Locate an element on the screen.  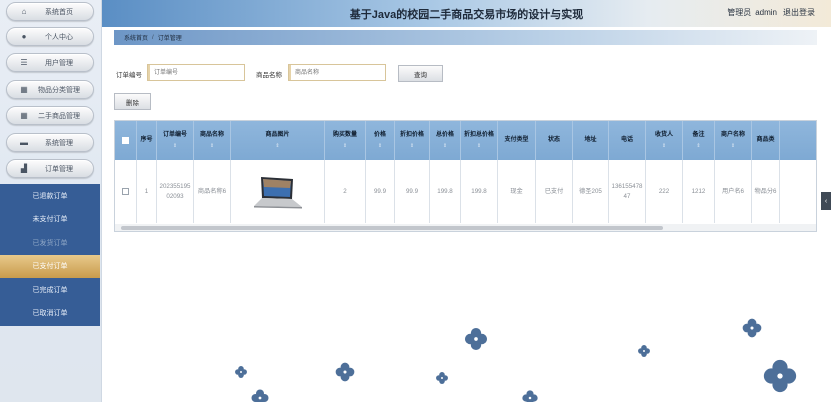
cell-text: 商品名称6 is located at coordinates (212, 191).